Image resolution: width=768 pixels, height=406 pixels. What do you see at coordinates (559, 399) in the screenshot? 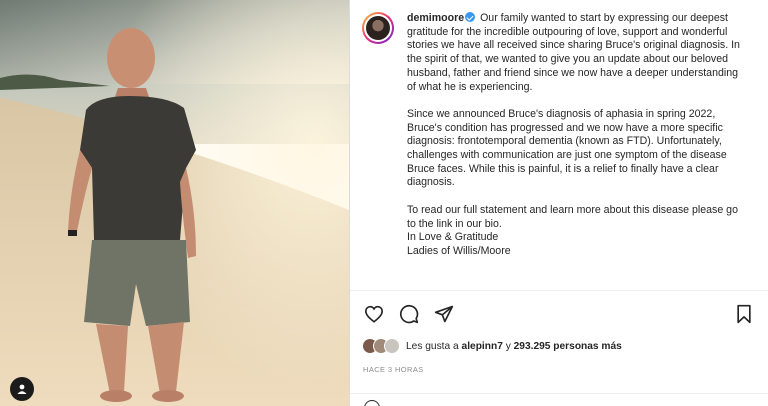
I see `comment-bar` at bounding box center [559, 399].